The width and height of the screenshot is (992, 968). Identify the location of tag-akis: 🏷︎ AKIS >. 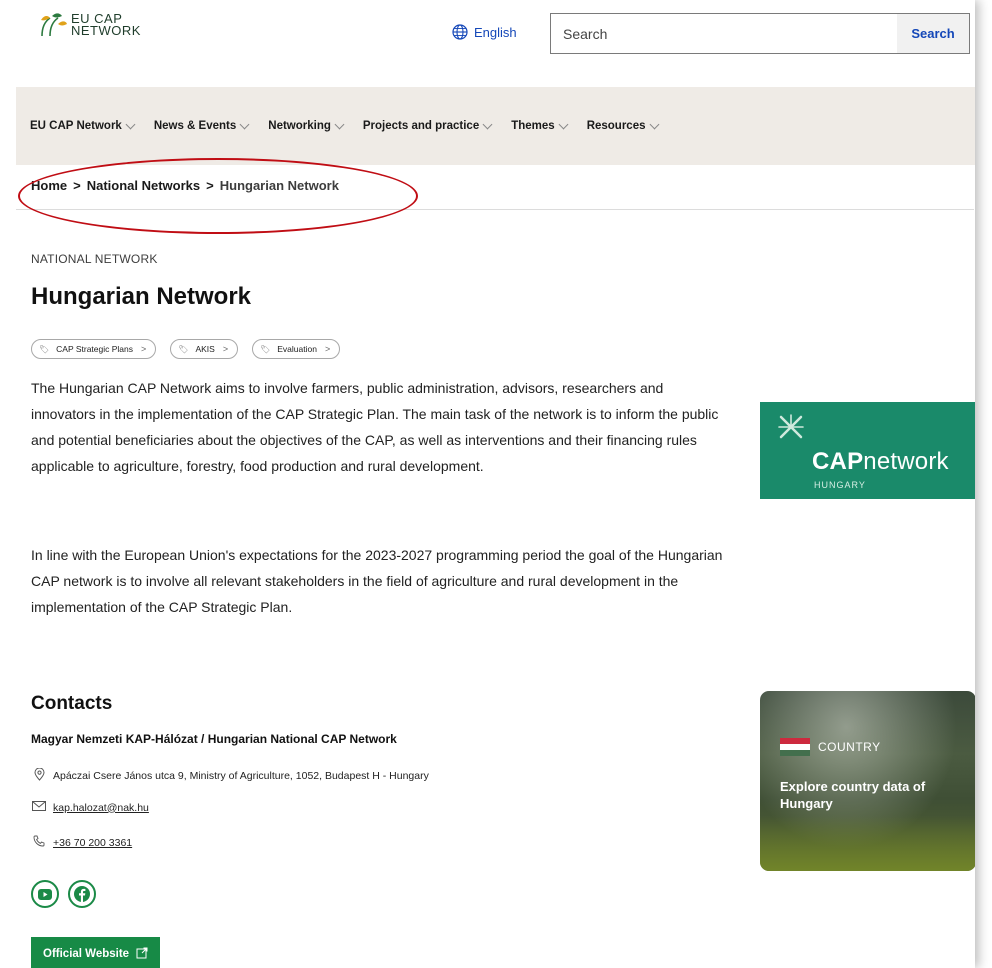
(204, 349).